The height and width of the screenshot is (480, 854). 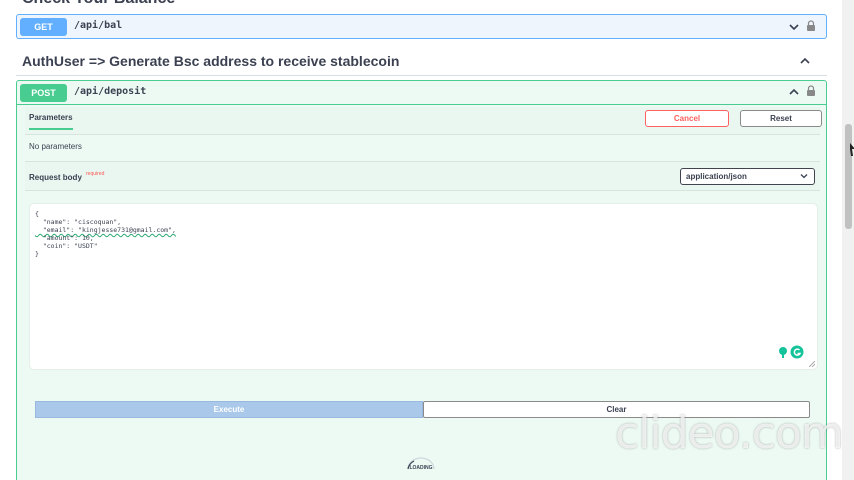 I want to click on json-line: }, so click(x=37, y=254).